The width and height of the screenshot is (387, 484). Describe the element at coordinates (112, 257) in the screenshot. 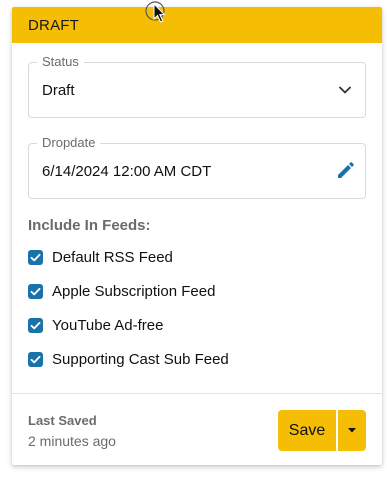

I see `feed-label: Default RSS Feed` at that location.